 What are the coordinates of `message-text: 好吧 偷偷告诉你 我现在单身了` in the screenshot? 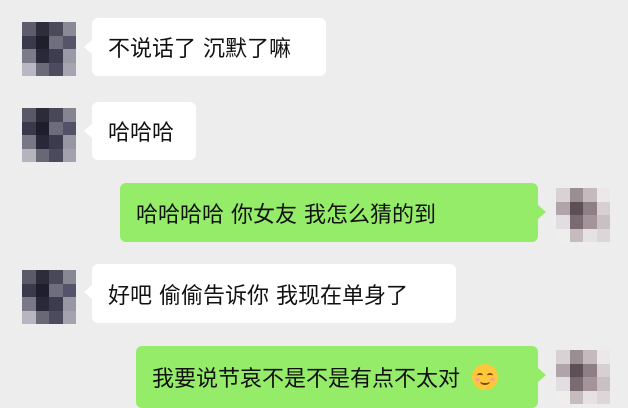 It's located at (258, 296).